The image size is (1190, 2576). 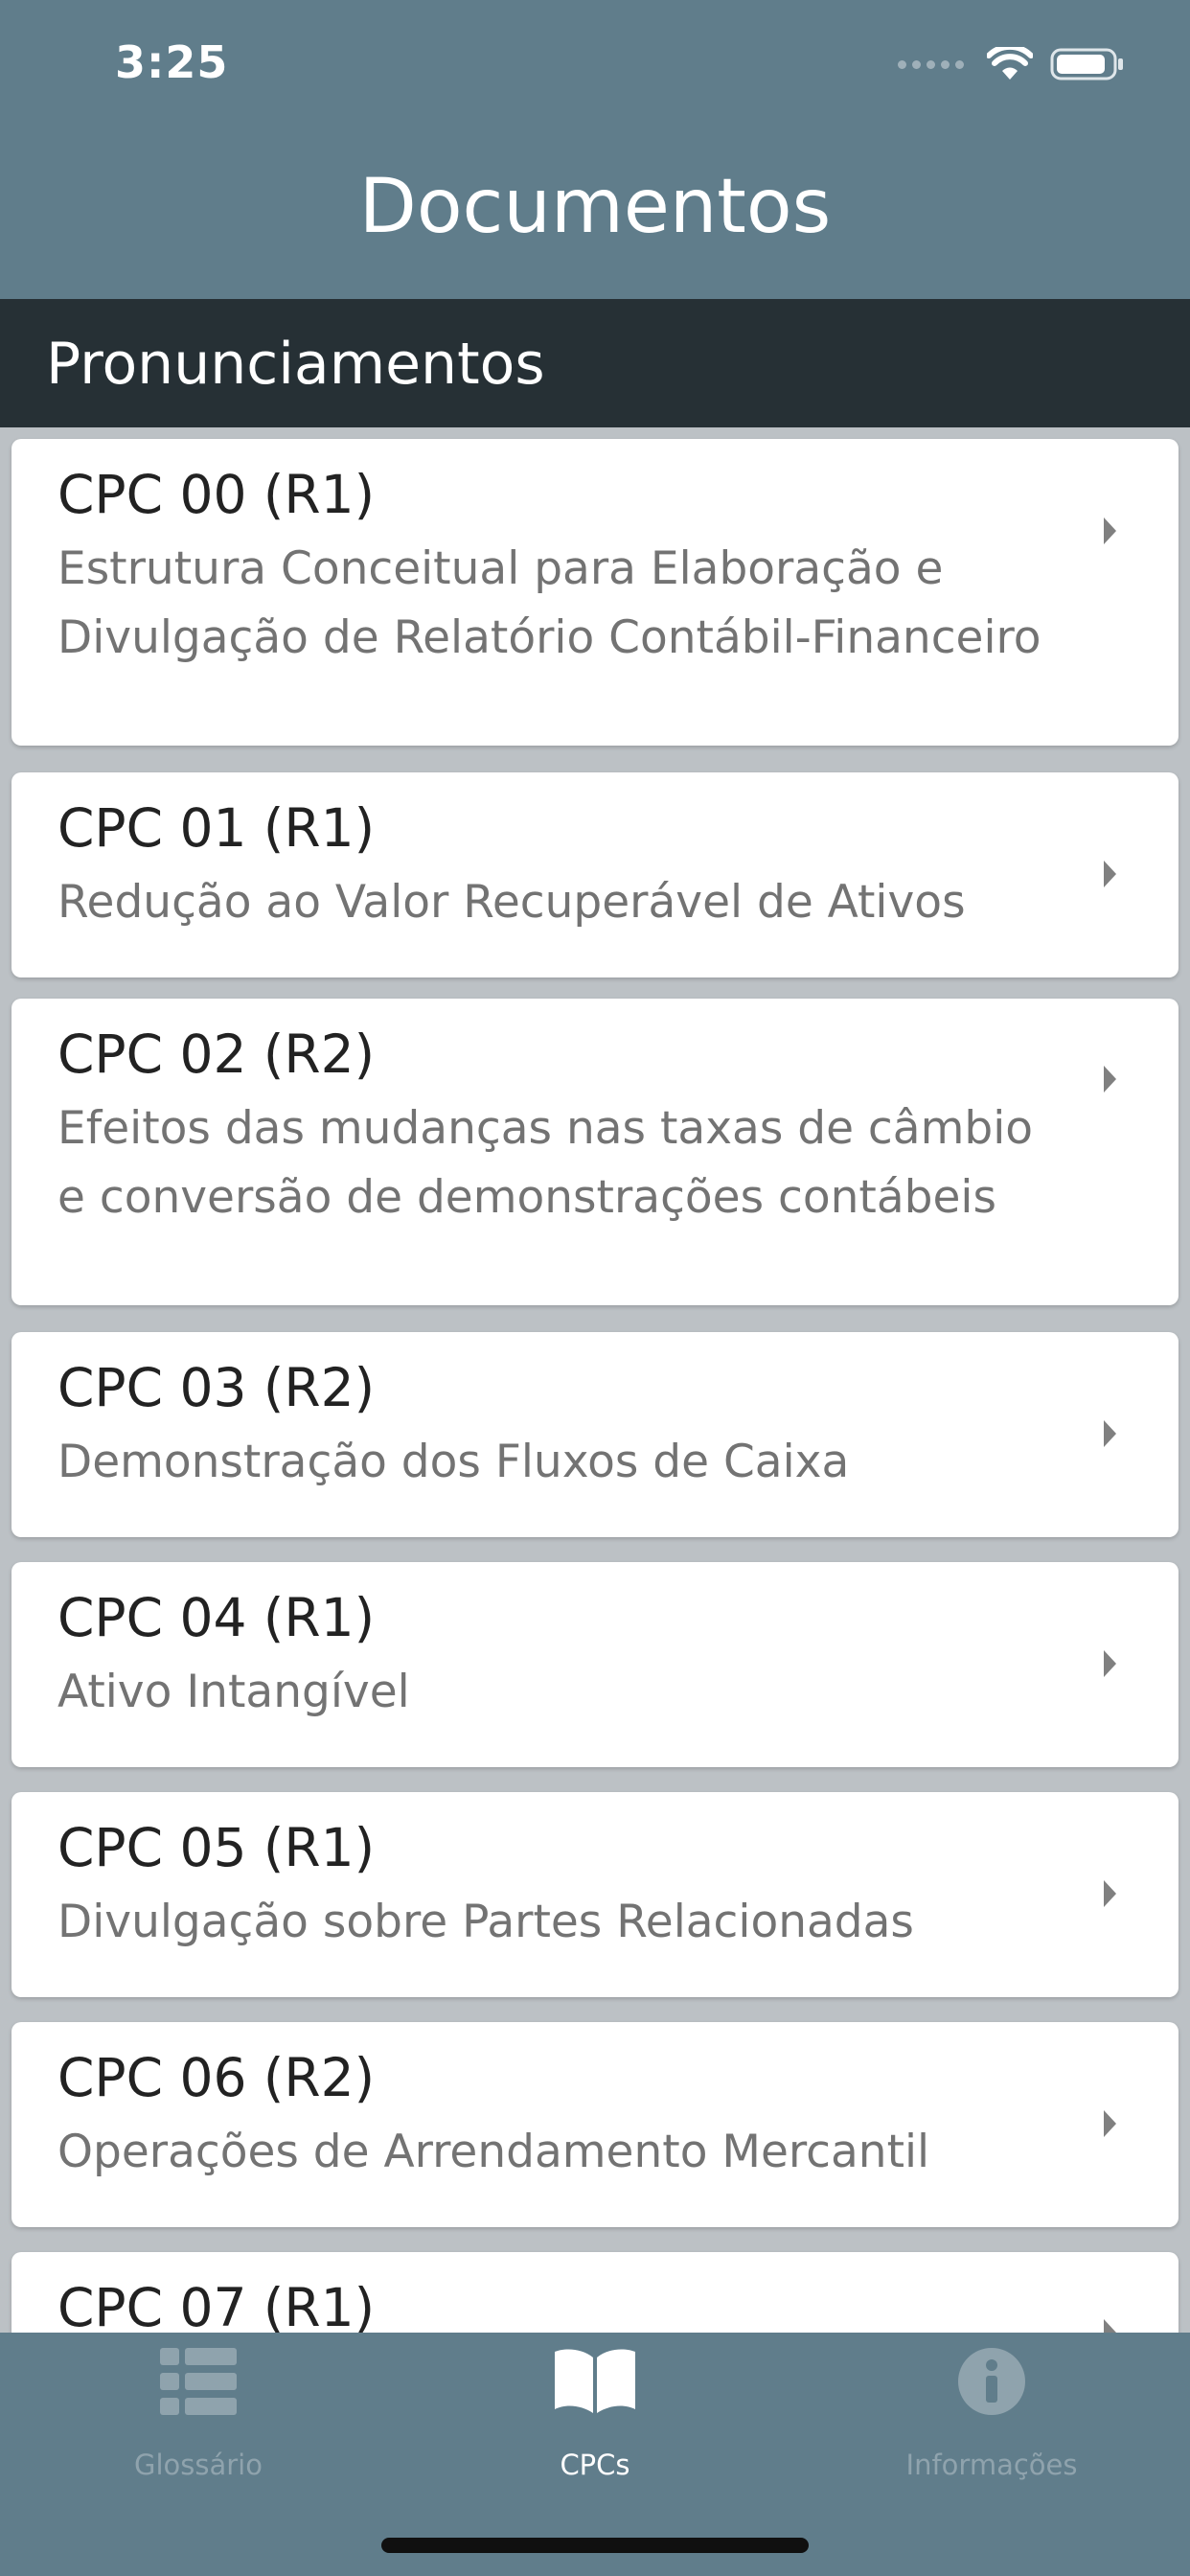 What do you see at coordinates (217, 2077) in the screenshot?
I see `item-title: CPC 06 (R2)` at bounding box center [217, 2077].